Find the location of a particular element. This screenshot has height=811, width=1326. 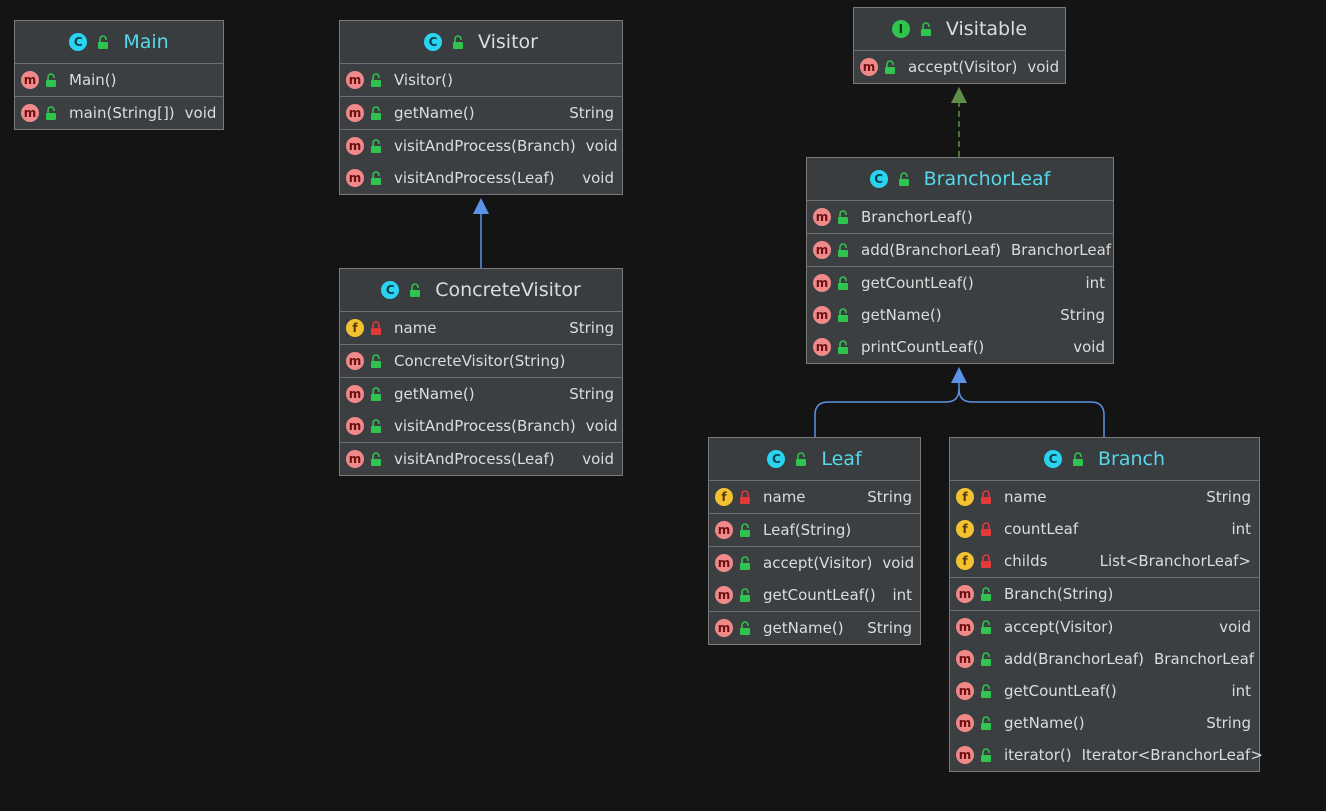

method-row: m Main() is located at coordinates (119, 80).